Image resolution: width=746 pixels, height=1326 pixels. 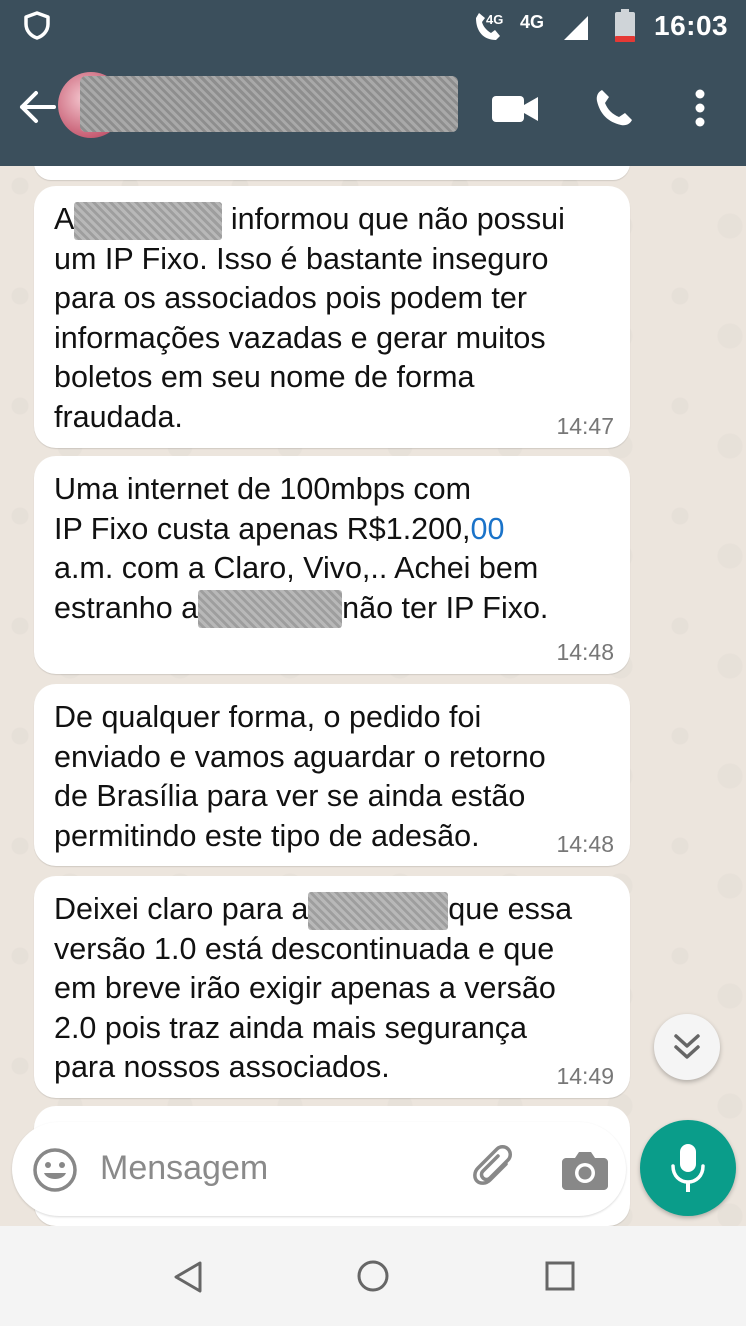 I want to click on system-navigation-bar, so click(x=373, y=1276).